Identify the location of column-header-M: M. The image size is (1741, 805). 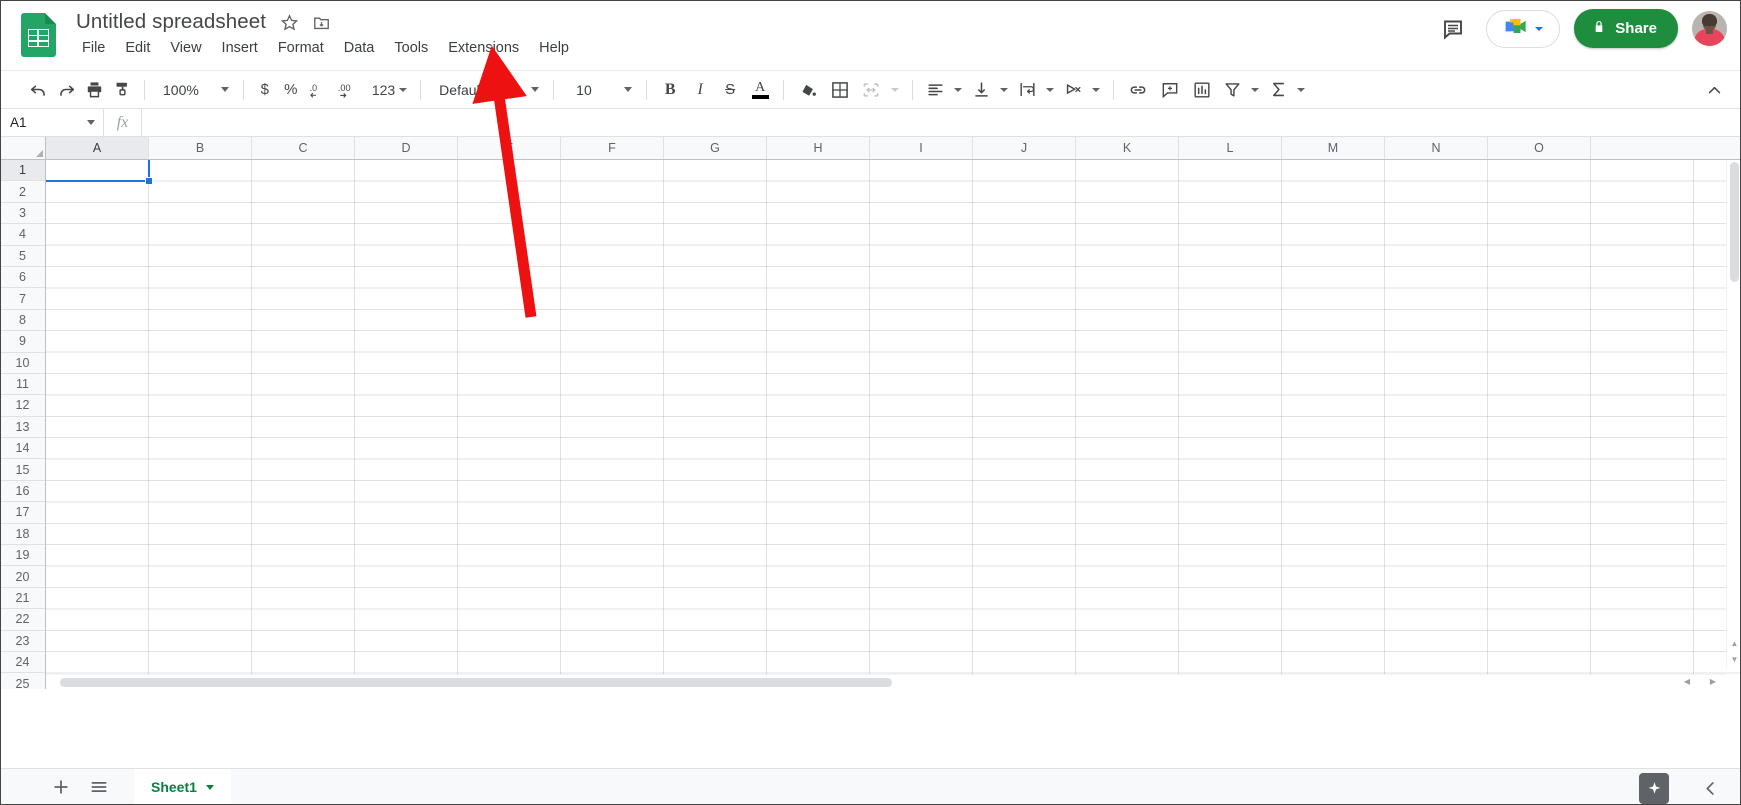
(1333, 148).